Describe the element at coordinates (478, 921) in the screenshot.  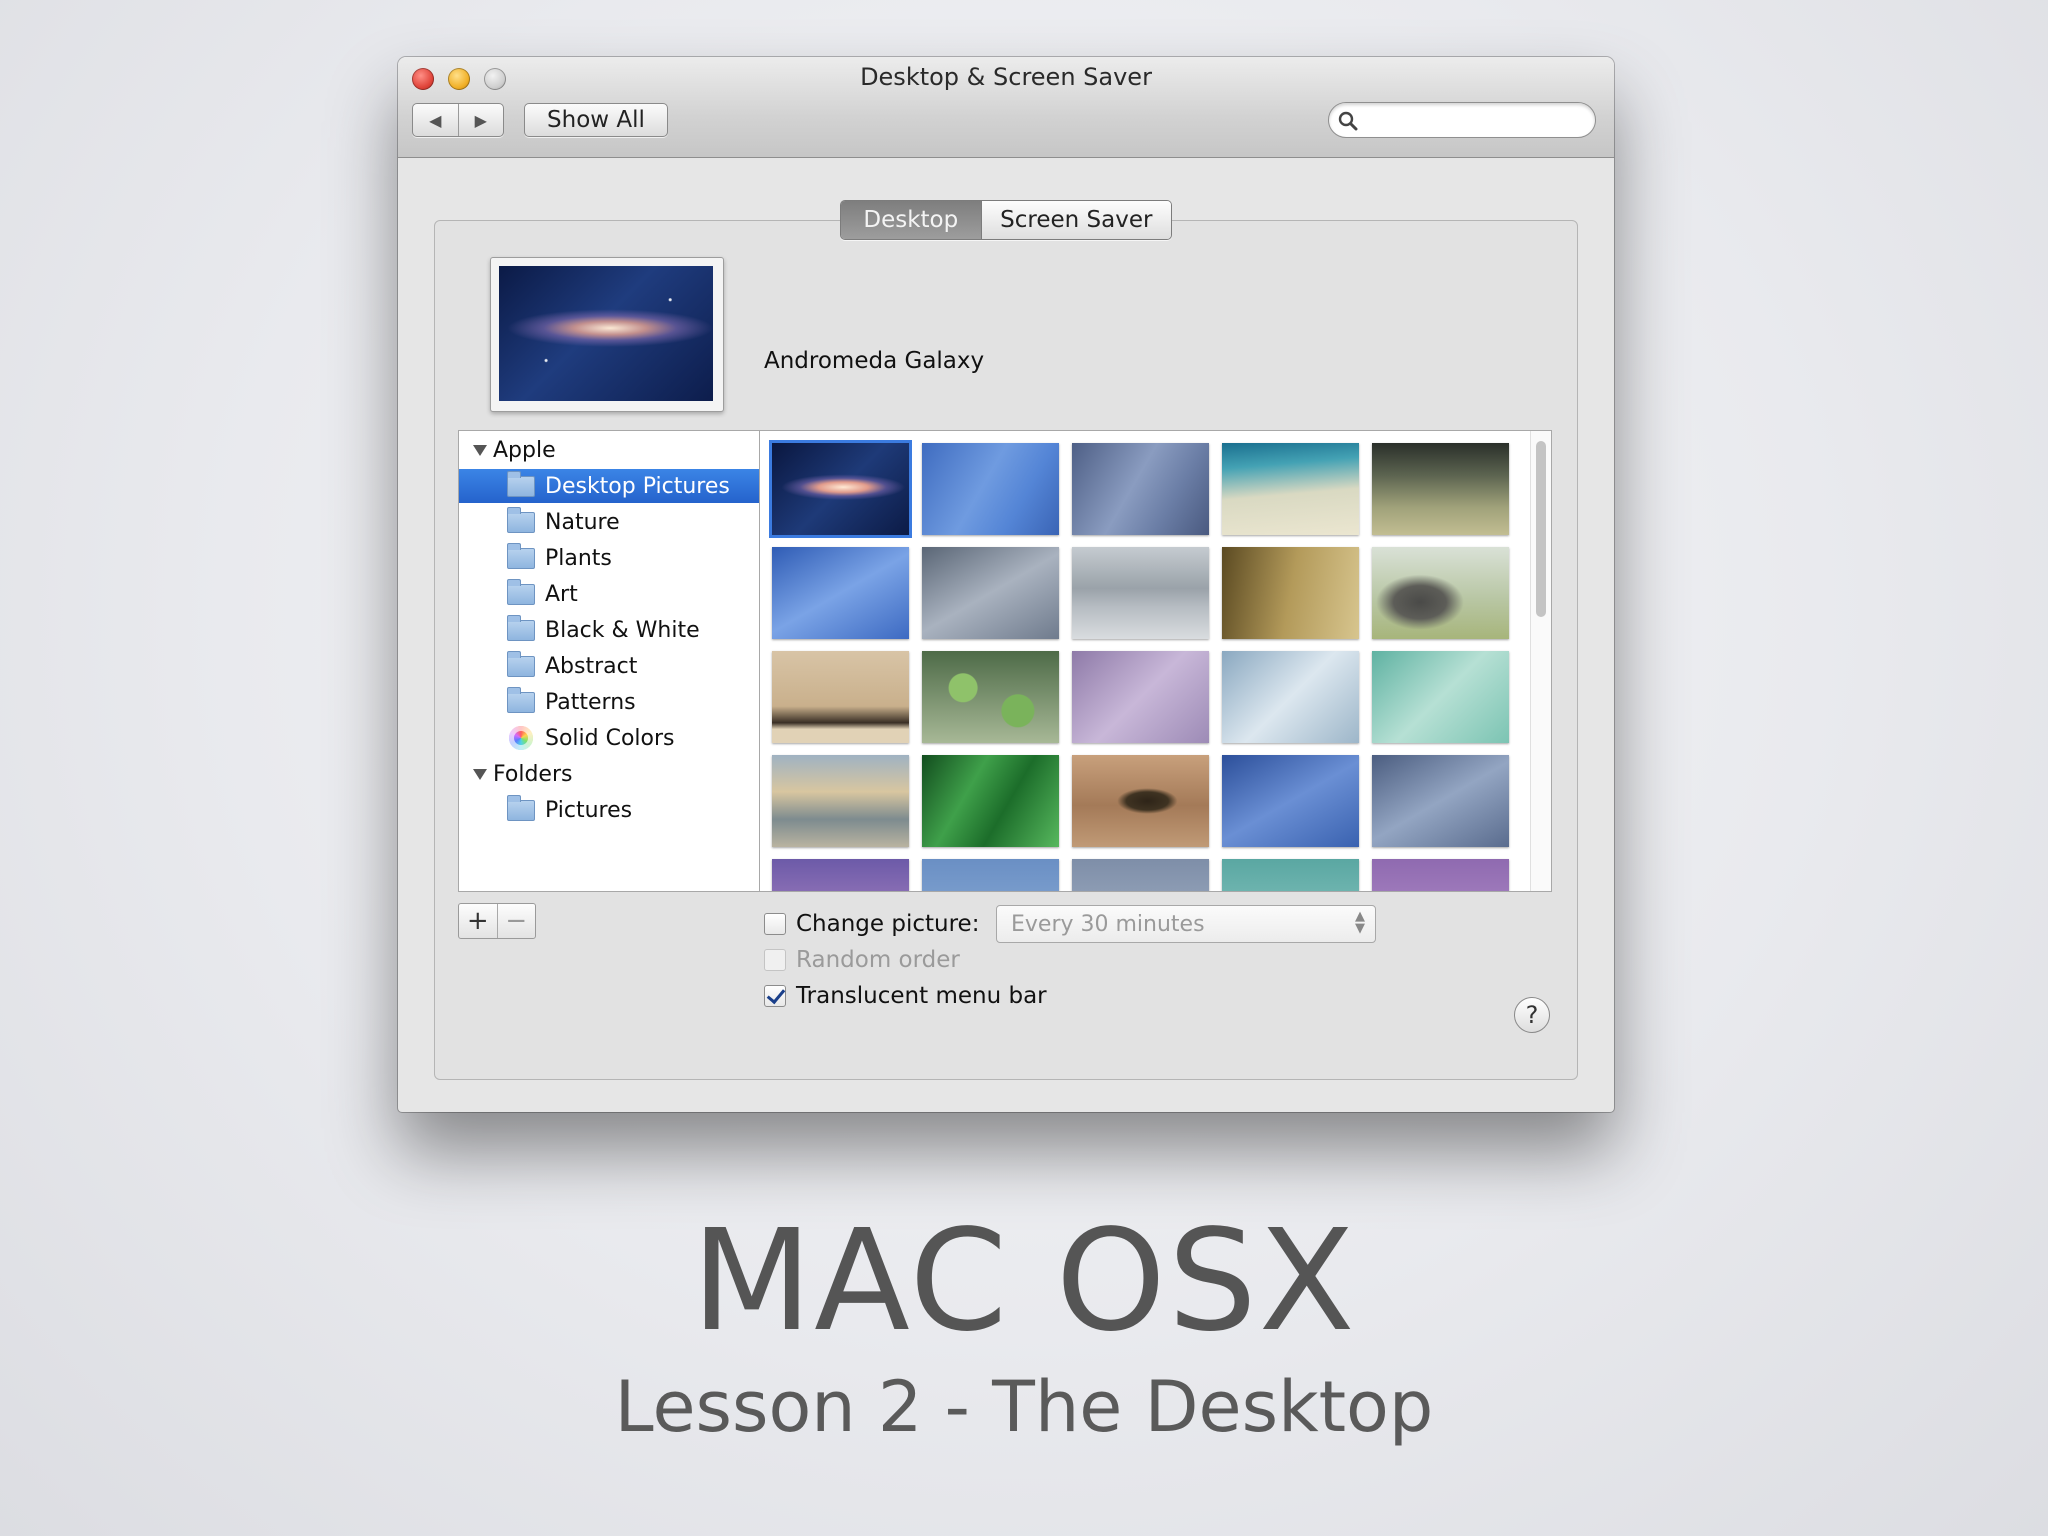
I see `add-folder-button: +` at that location.